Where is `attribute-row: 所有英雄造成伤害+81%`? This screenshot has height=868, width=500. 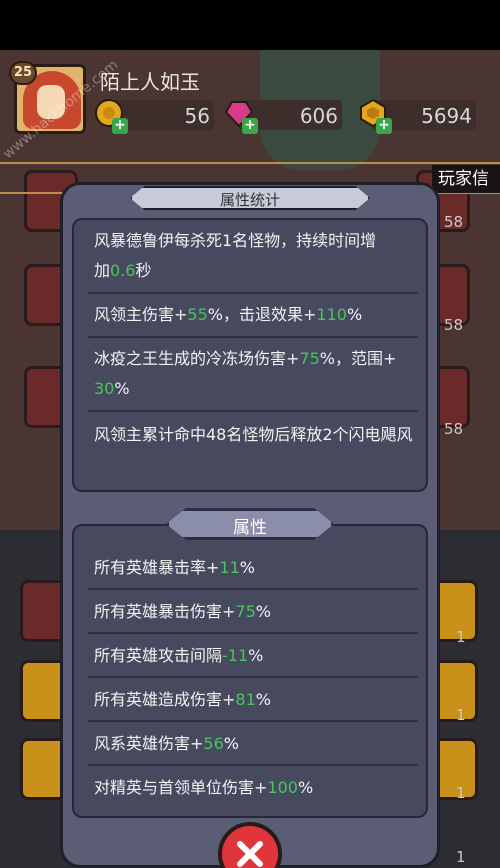 attribute-row: 所有英雄造成伤害+81% is located at coordinates (182, 699).